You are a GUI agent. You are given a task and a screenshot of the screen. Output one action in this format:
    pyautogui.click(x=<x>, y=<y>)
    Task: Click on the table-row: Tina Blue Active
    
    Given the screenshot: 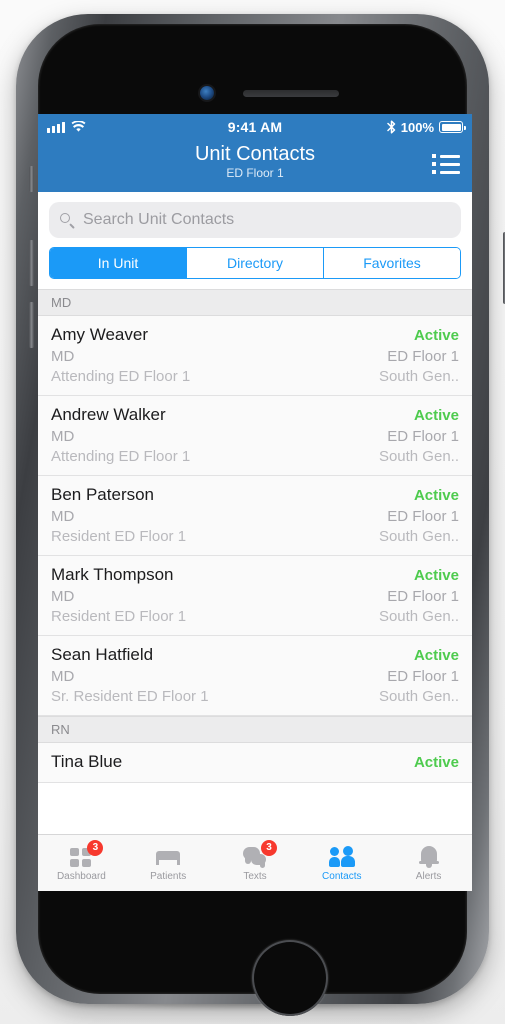 What is the action you would take?
    pyautogui.click(x=255, y=763)
    